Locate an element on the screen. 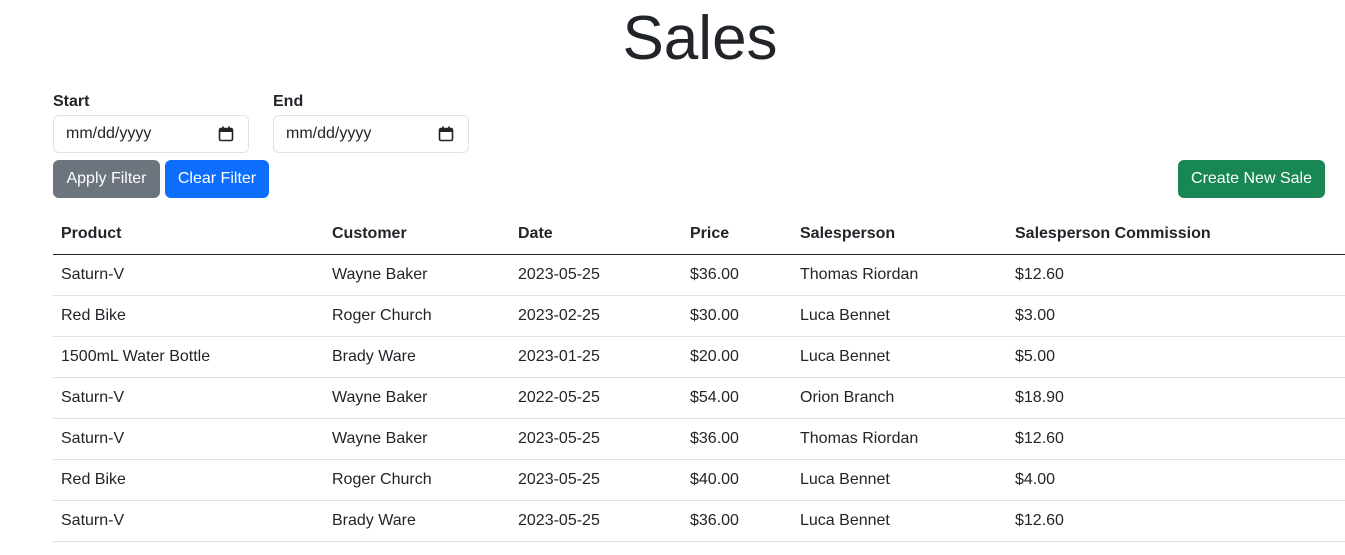 The image size is (1345, 555). salesperson-cell: Orion Branch is located at coordinates (899, 398).